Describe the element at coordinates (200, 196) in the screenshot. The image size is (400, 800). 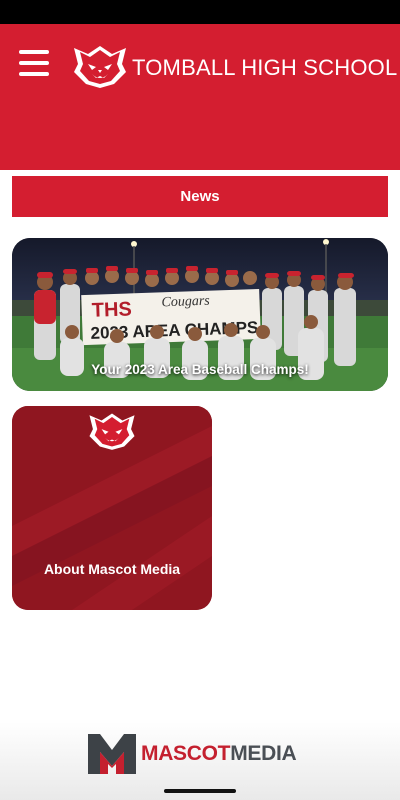
I see `news-button: News` at that location.